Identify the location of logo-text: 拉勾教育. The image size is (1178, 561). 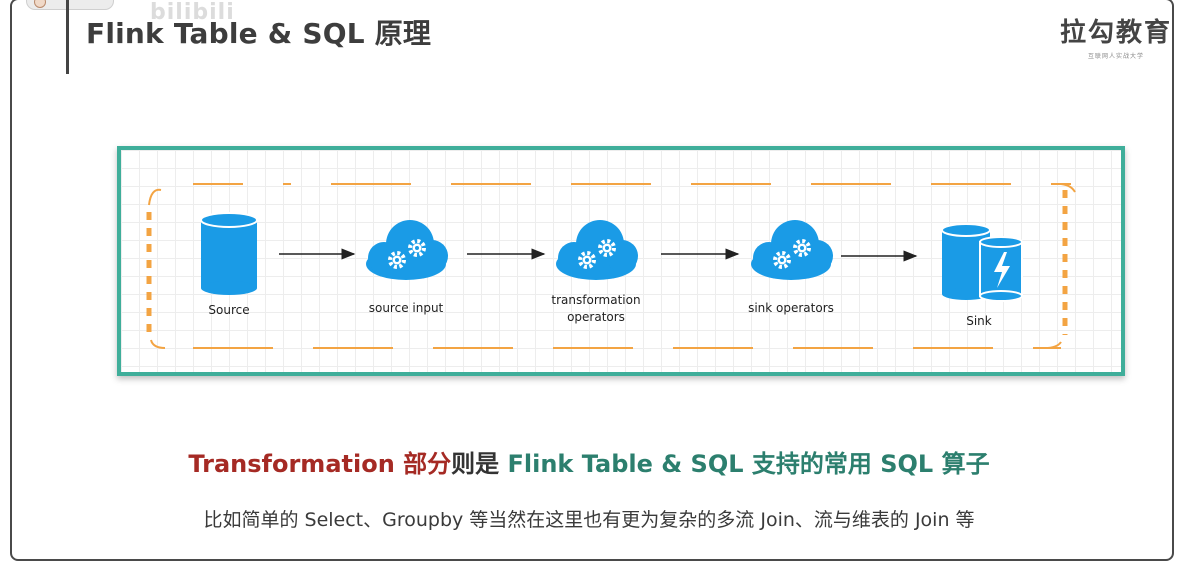
(1116, 33).